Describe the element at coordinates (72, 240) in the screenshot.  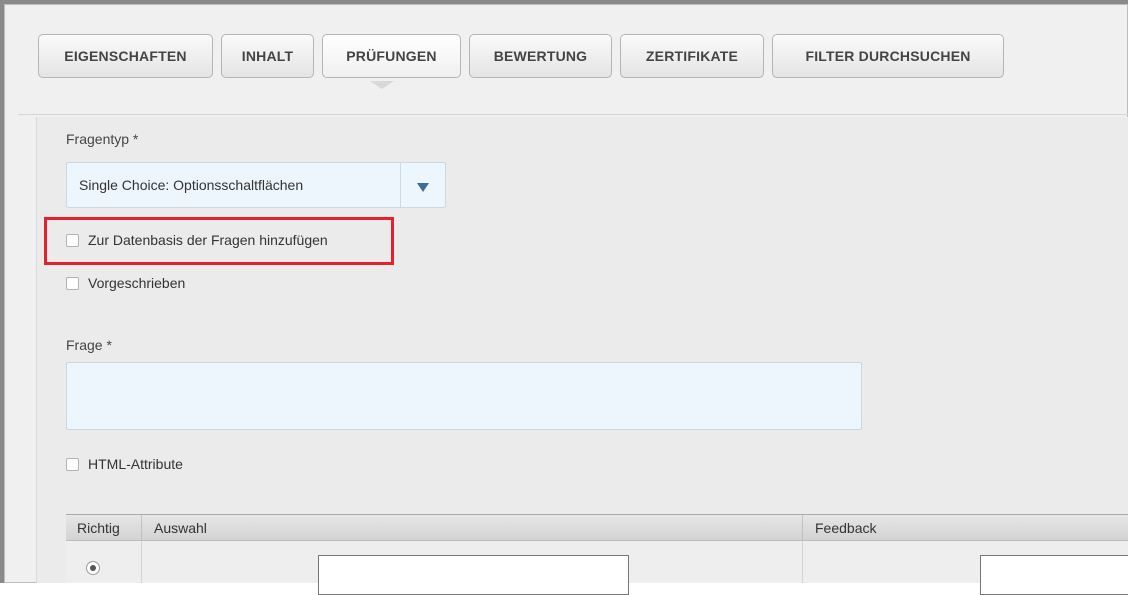
I see `add-to-database-checkbox` at that location.